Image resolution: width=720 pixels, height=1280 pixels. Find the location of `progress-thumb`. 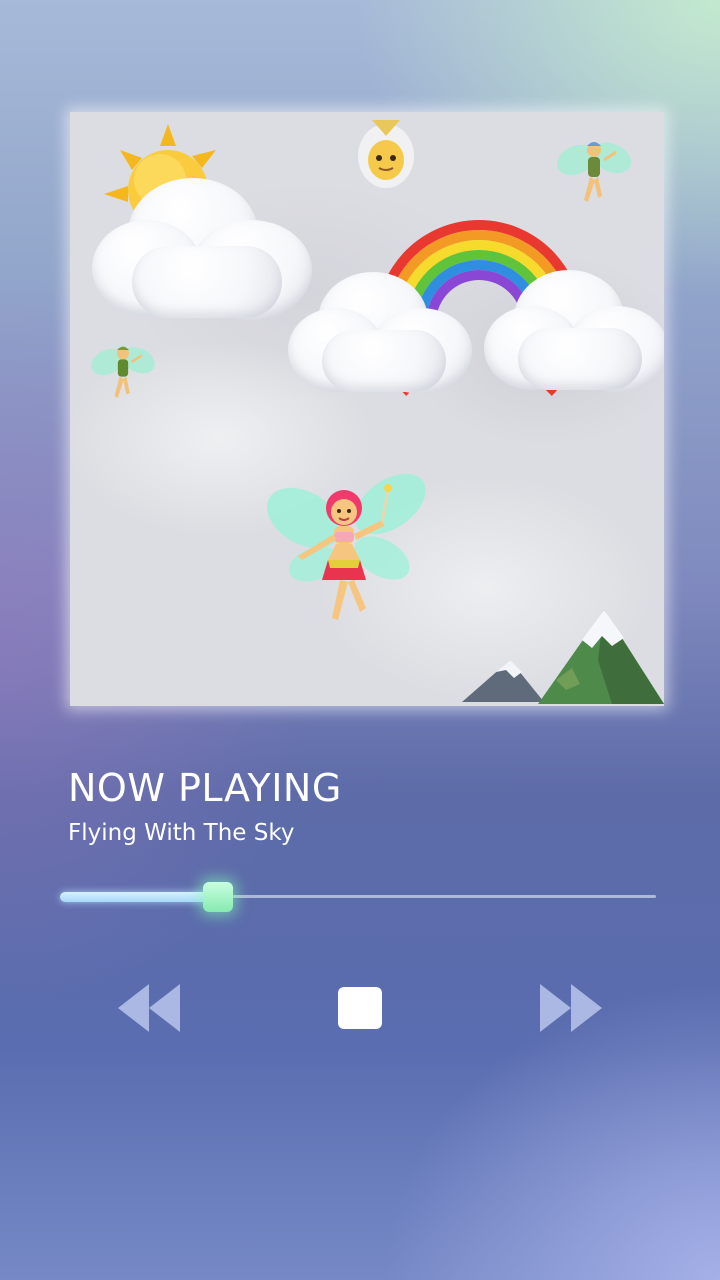

progress-thumb is located at coordinates (217, 897).